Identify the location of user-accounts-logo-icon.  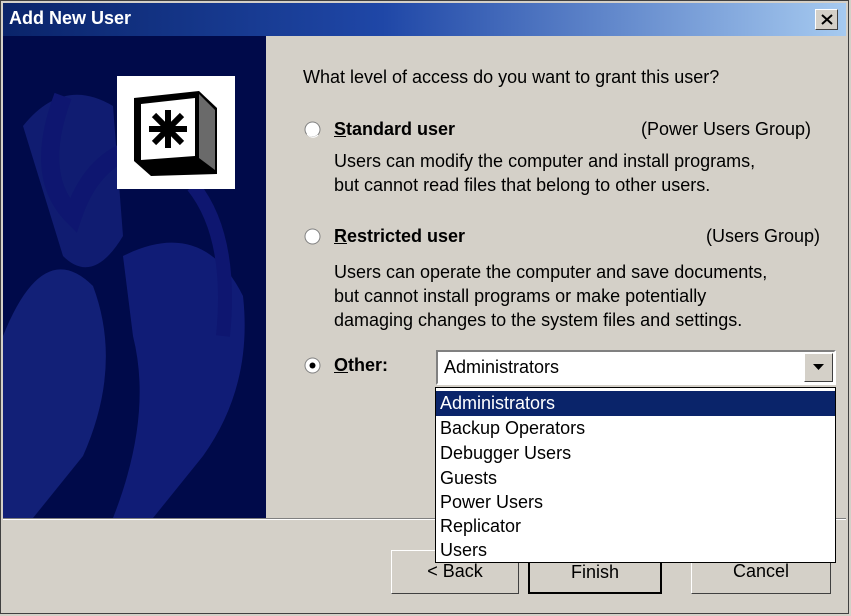
(175, 133).